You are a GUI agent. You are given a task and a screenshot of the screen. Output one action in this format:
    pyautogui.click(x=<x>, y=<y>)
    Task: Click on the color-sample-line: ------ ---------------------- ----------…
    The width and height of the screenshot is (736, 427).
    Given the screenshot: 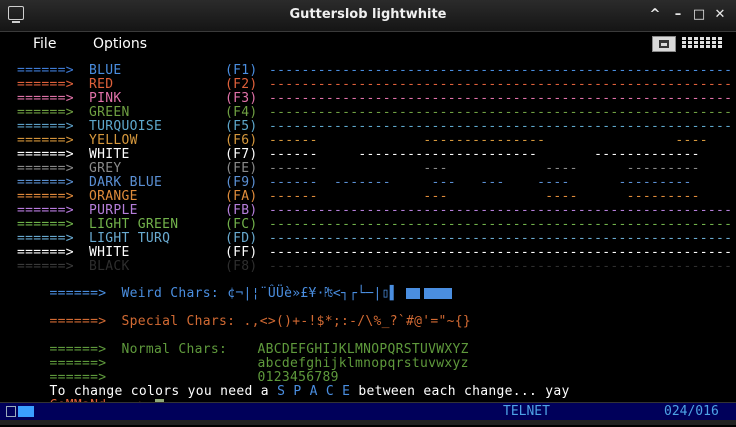 What is the action you would take?
    pyautogui.click(x=484, y=154)
    